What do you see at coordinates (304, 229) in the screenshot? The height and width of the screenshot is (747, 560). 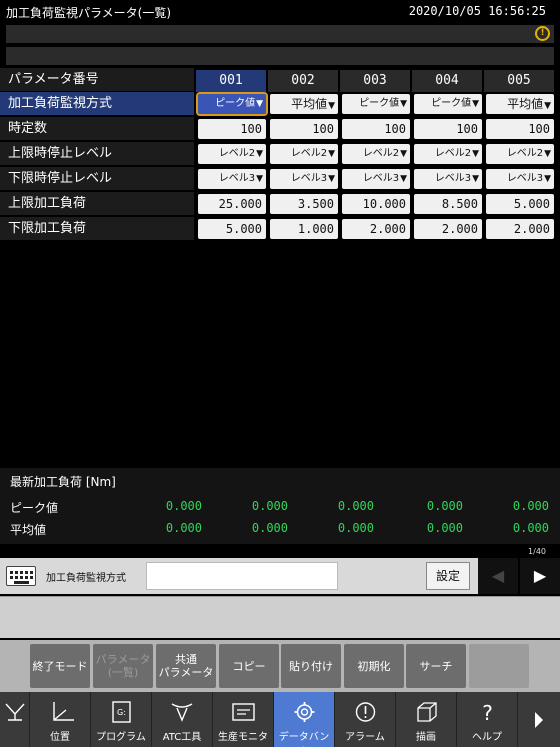 I see `value-cell: 1.000` at bounding box center [304, 229].